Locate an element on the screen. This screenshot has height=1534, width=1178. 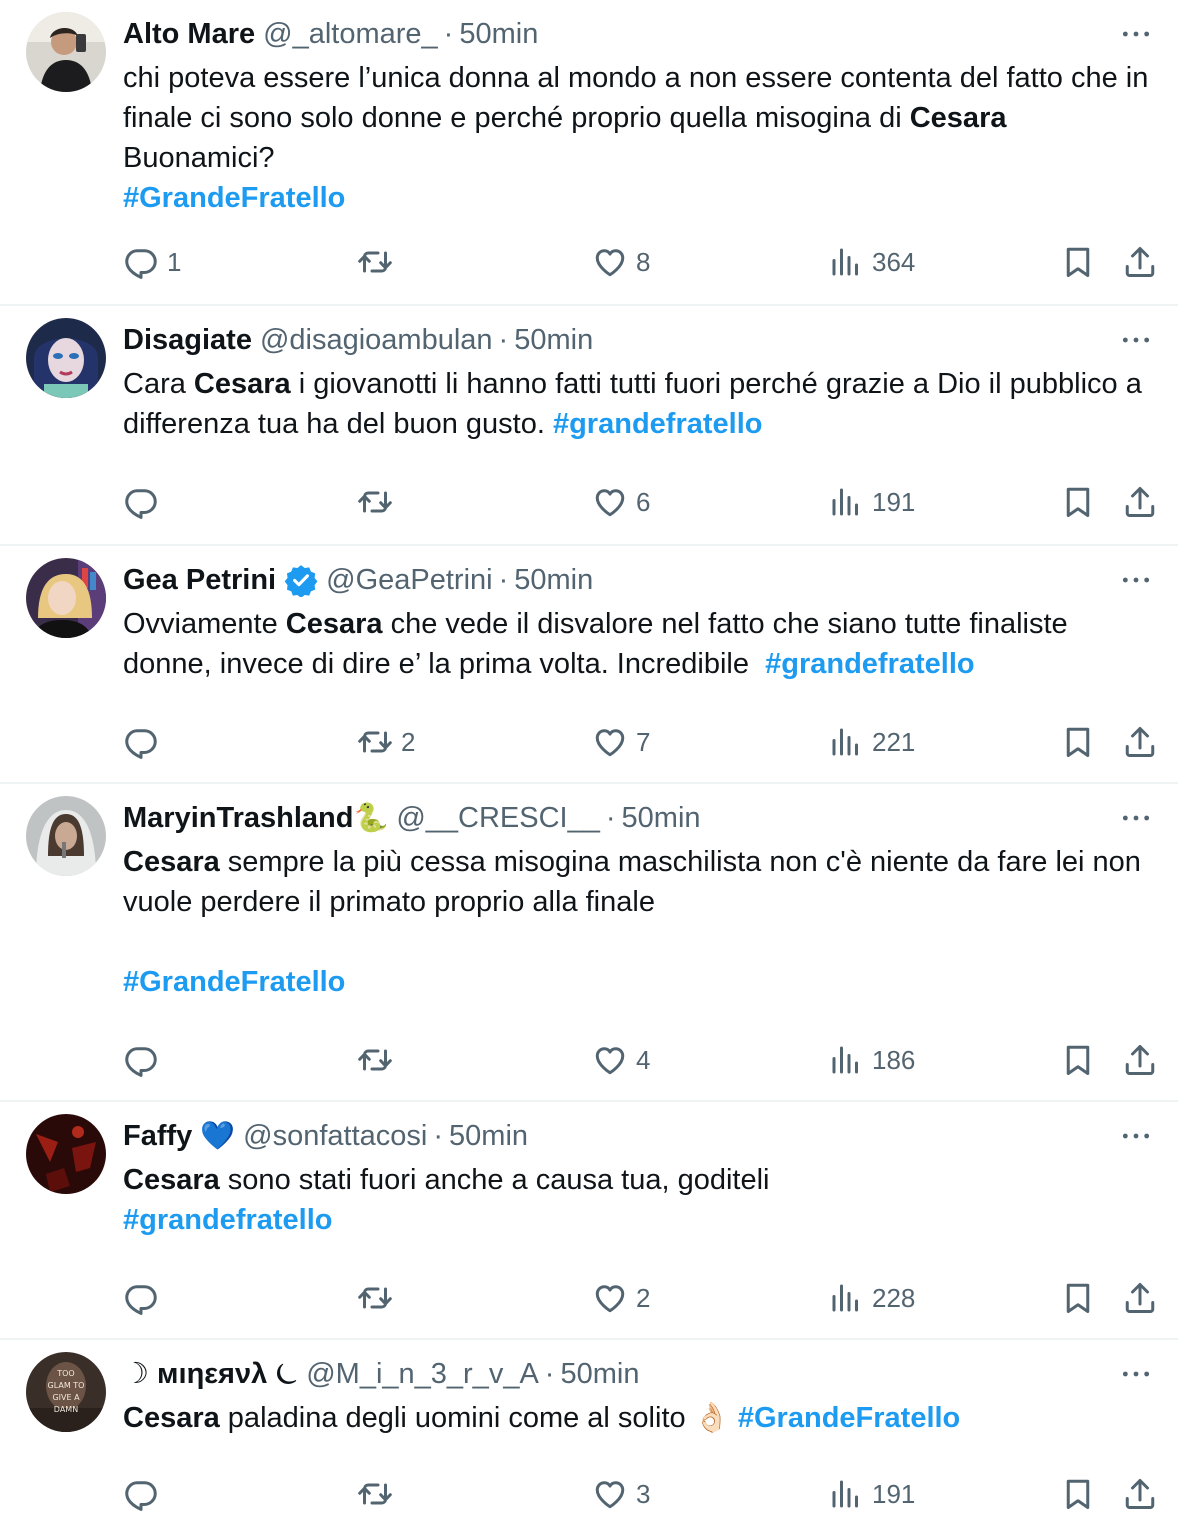
highlighted-keyword: Cesara is located at coordinates (171, 1418).